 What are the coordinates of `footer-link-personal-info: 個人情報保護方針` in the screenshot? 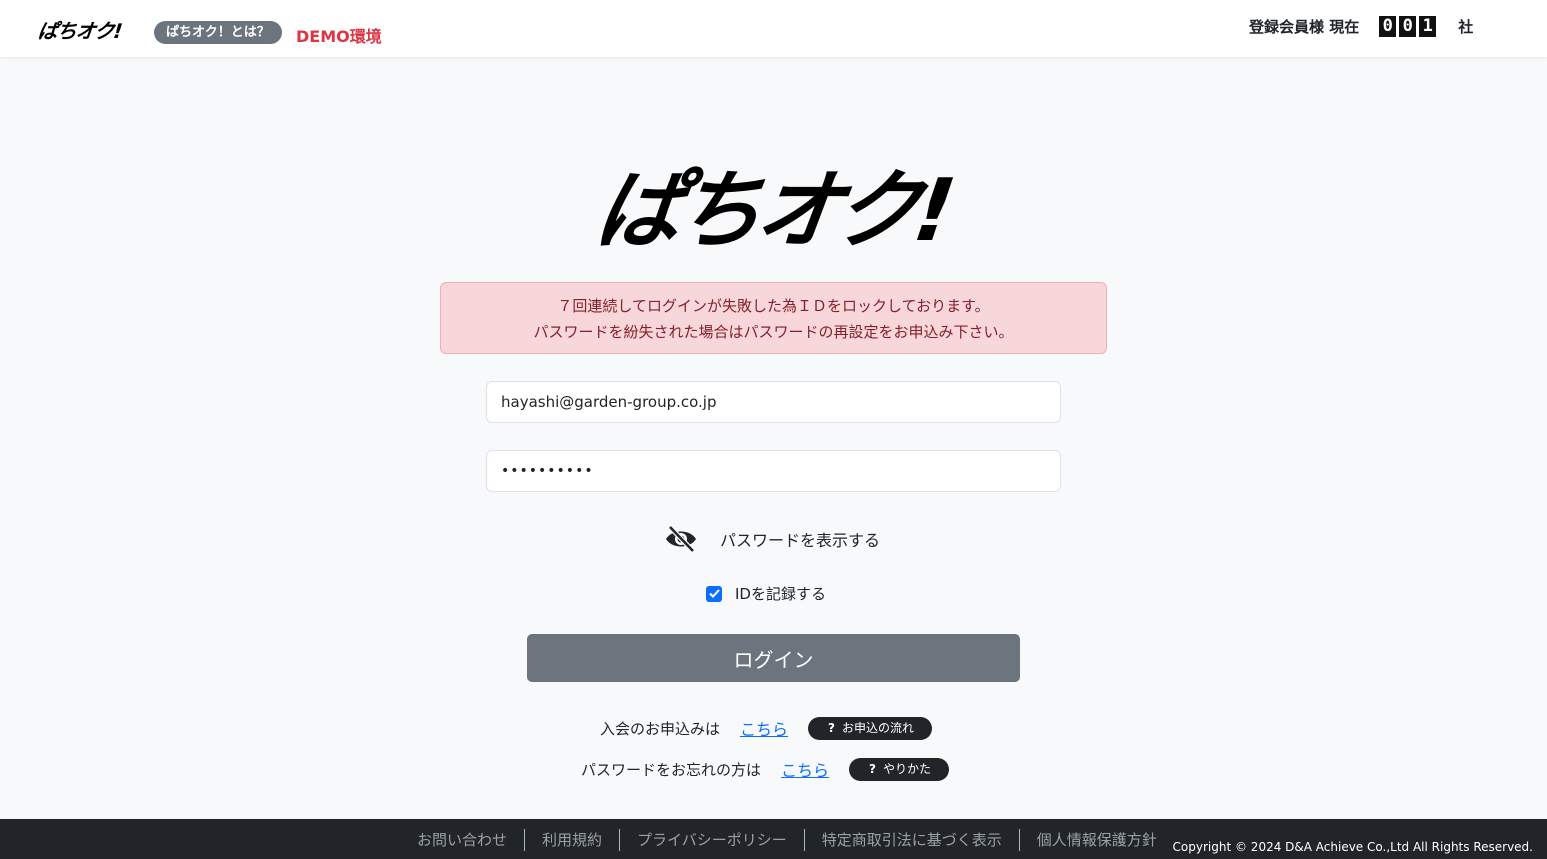 It's located at (1096, 840).